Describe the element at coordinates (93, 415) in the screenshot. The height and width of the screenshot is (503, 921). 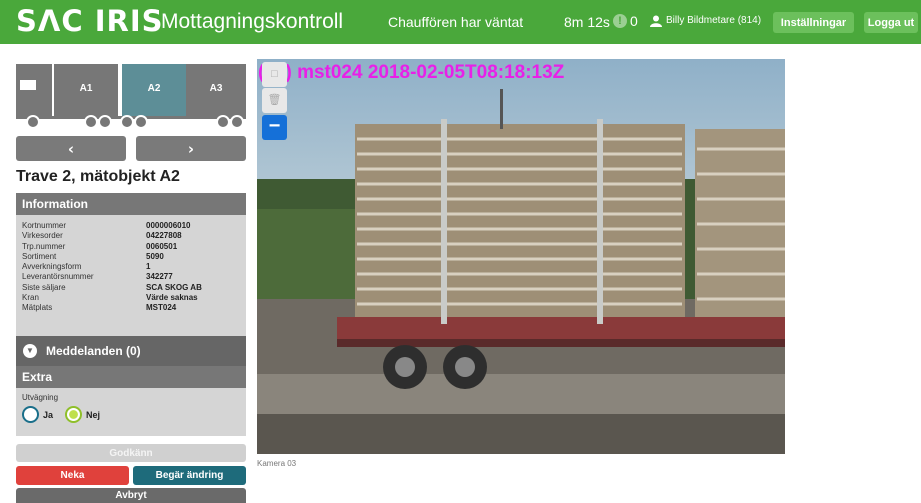
I see `radio-no-label: Nej` at that location.